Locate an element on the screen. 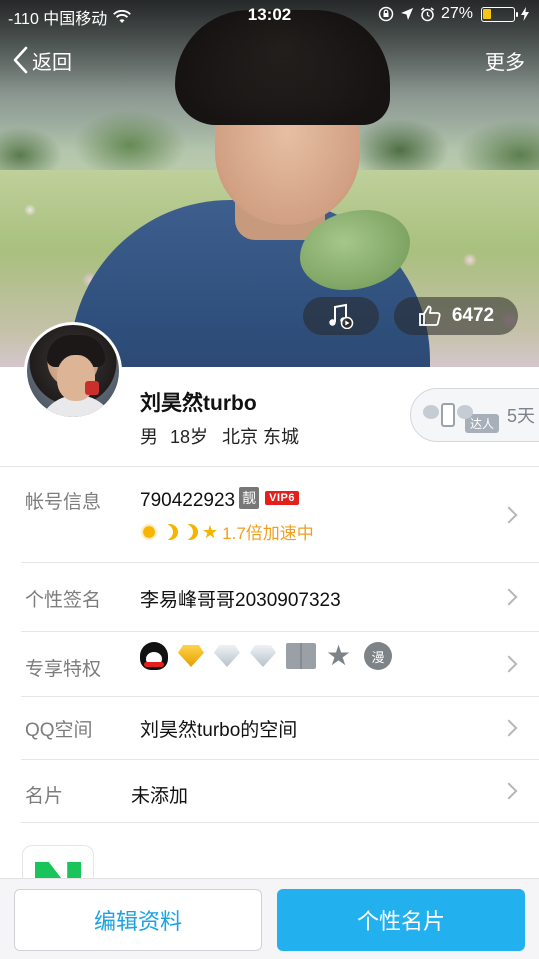 The width and height of the screenshot is (539, 959). row-qzone: QQ空间 刘昊然turbo的空间 is located at coordinates (269, 728).